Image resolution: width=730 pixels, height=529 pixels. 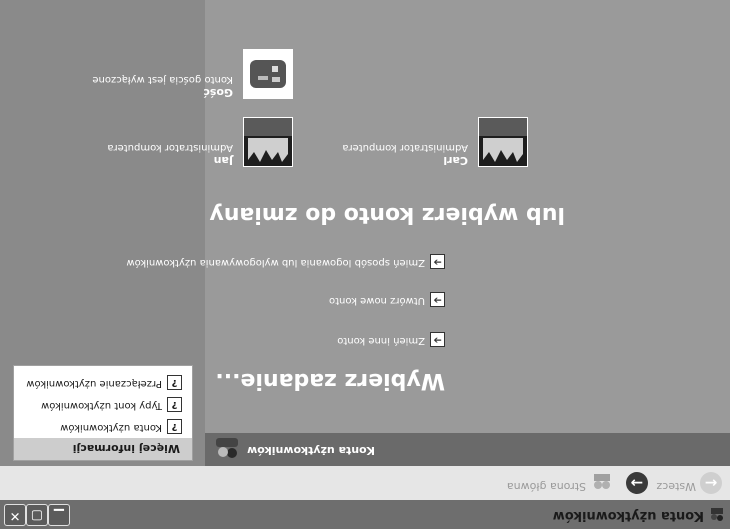 What do you see at coordinates (94, 383) in the screenshot?
I see `info-link-label: Przełączanie użytkowników` at bounding box center [94, 383].